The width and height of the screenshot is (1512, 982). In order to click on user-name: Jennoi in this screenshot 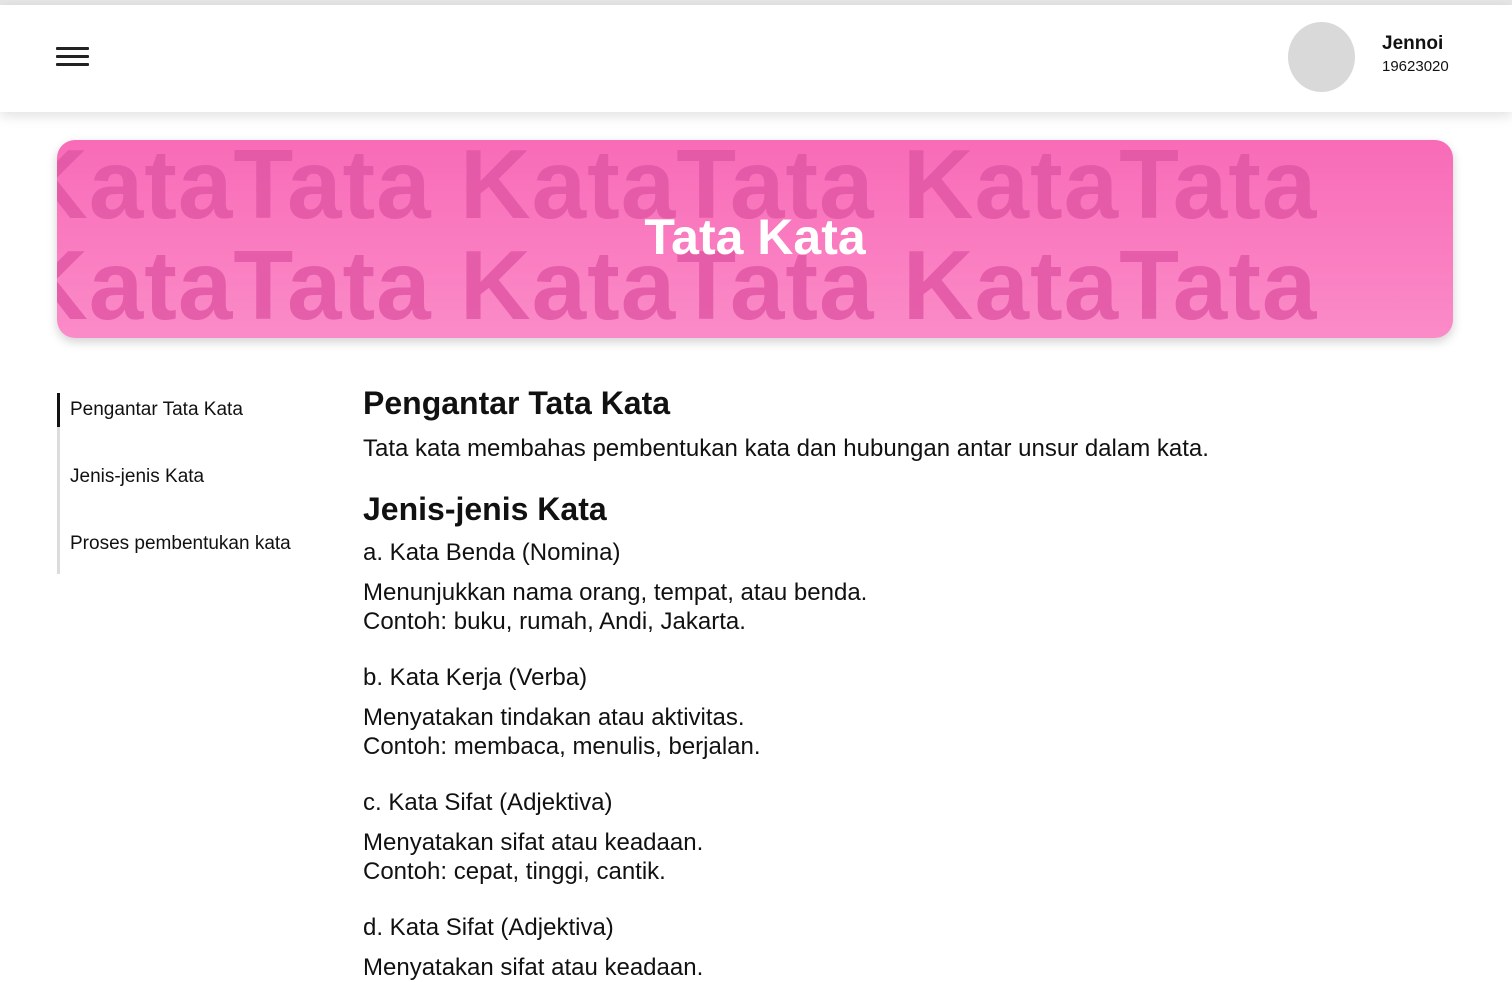, I will do `click(1413, 43)`.